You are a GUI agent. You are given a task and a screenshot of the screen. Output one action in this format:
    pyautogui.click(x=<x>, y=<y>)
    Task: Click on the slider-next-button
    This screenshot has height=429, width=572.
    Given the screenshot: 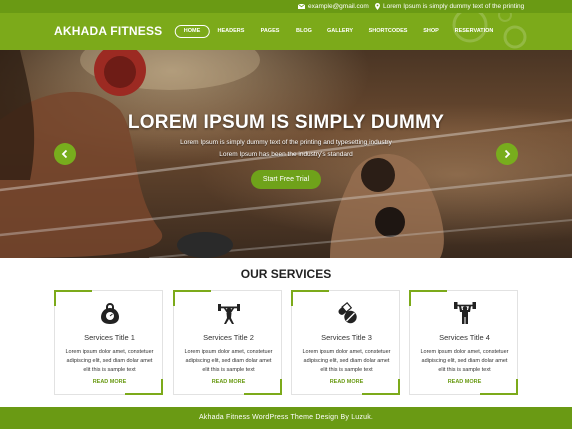 What is the action you would take?
    pyautogui.click(x=507, y=154)
    